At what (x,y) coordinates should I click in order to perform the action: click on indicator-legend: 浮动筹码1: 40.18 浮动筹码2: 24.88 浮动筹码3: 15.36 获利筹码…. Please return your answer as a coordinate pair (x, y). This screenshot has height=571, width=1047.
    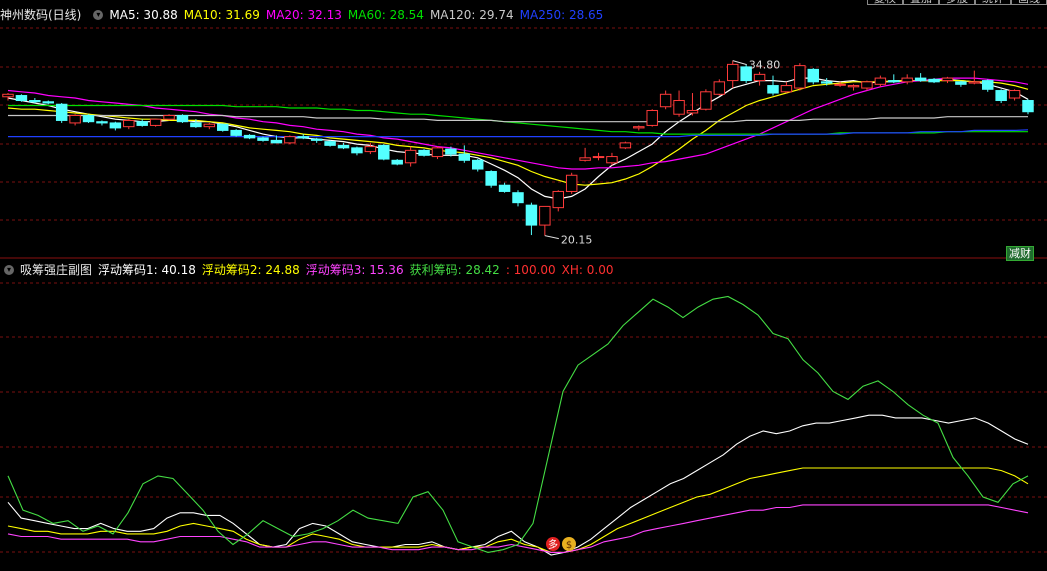
    Looking at the image, I should click on (358, 270).